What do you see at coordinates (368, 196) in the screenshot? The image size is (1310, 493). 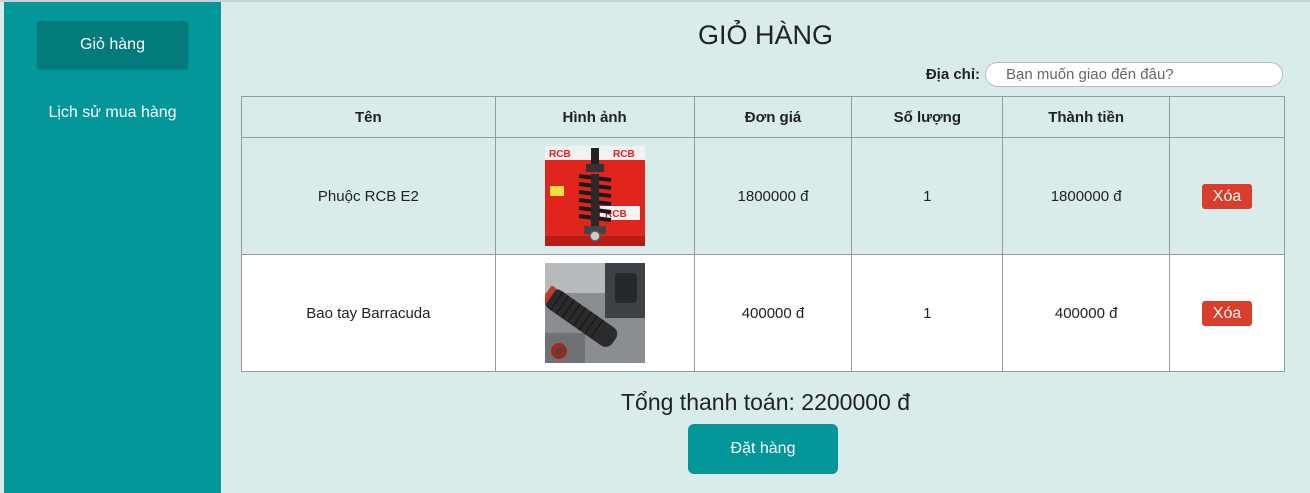 I see `product-name: Phuộc RCB E2` at bounding box center [368, 196].